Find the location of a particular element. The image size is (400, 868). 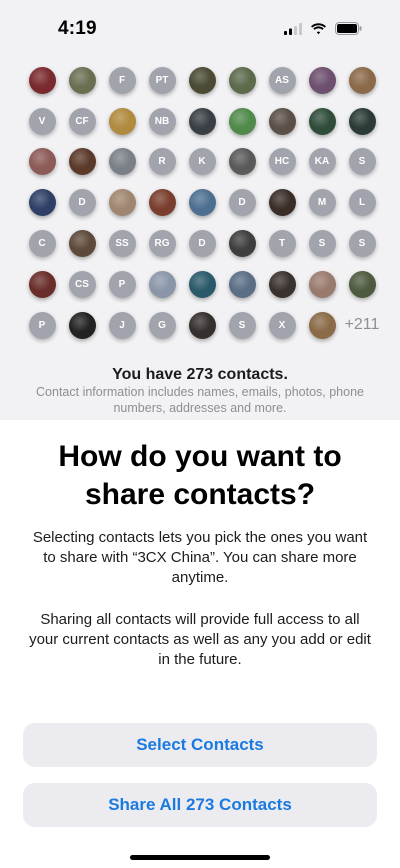

contact-avatar-cell: NB is located at coordinates (162, 121).